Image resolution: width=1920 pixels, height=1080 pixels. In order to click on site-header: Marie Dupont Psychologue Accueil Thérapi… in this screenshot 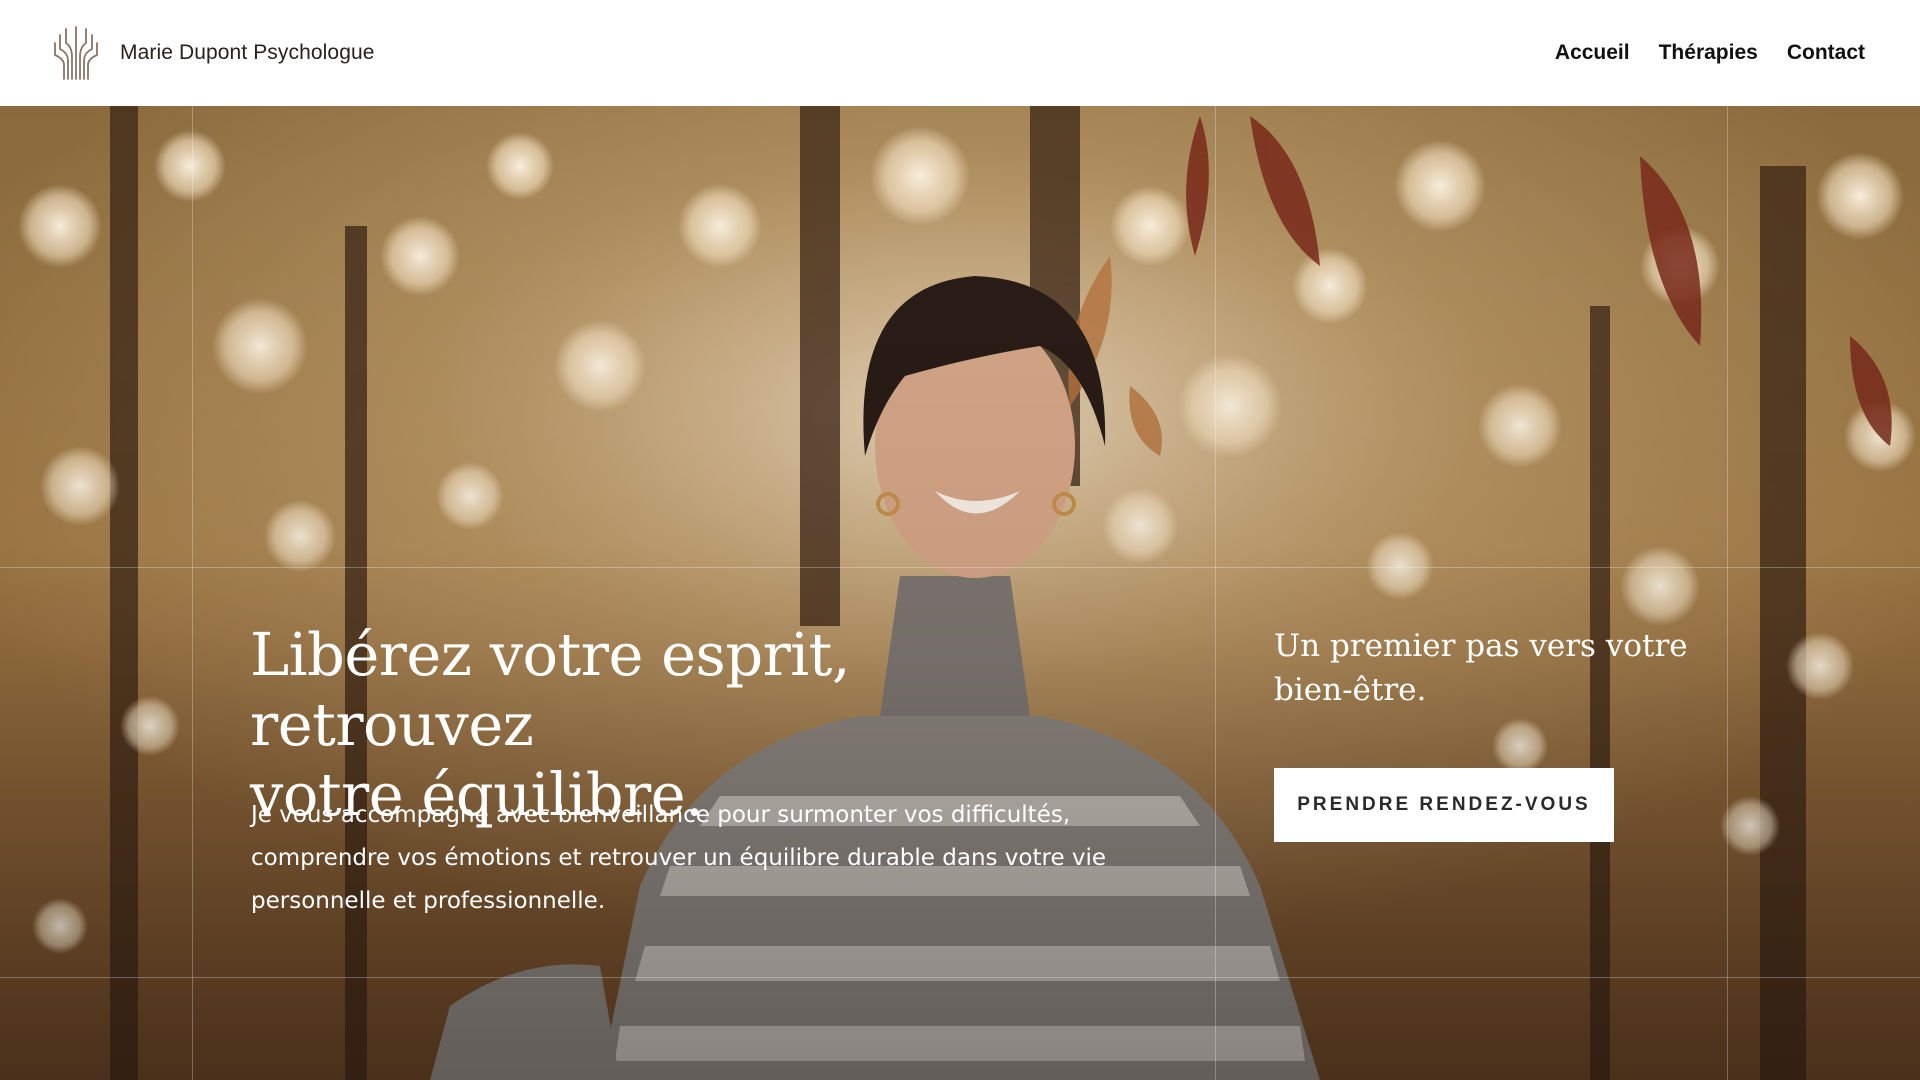, I will do `click(960, 53)`.